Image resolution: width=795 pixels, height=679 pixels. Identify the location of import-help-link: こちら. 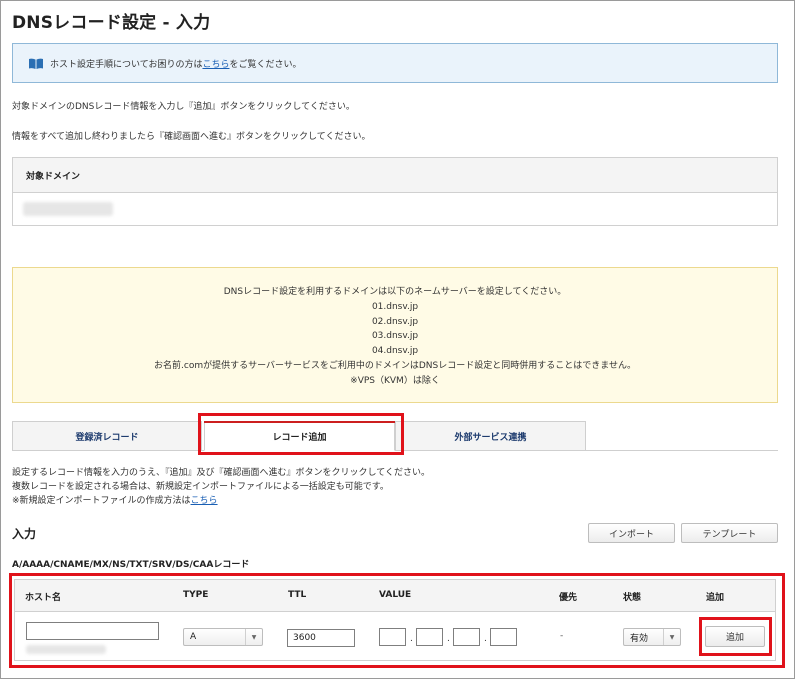
(204, 501).